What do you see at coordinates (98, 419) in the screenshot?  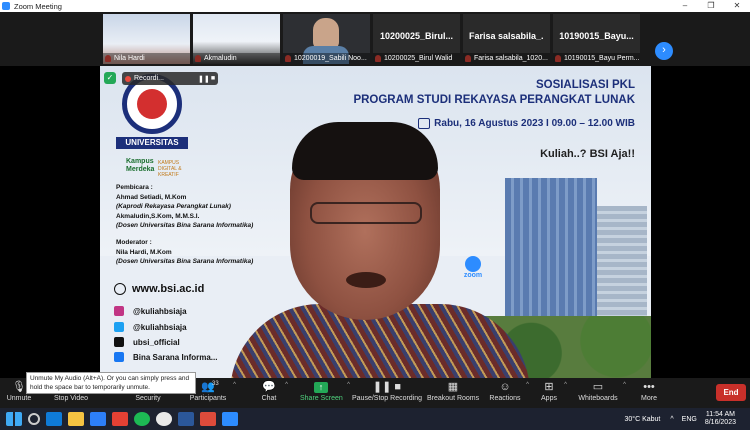 I see `store-icon` at bounding box center [98, 419].